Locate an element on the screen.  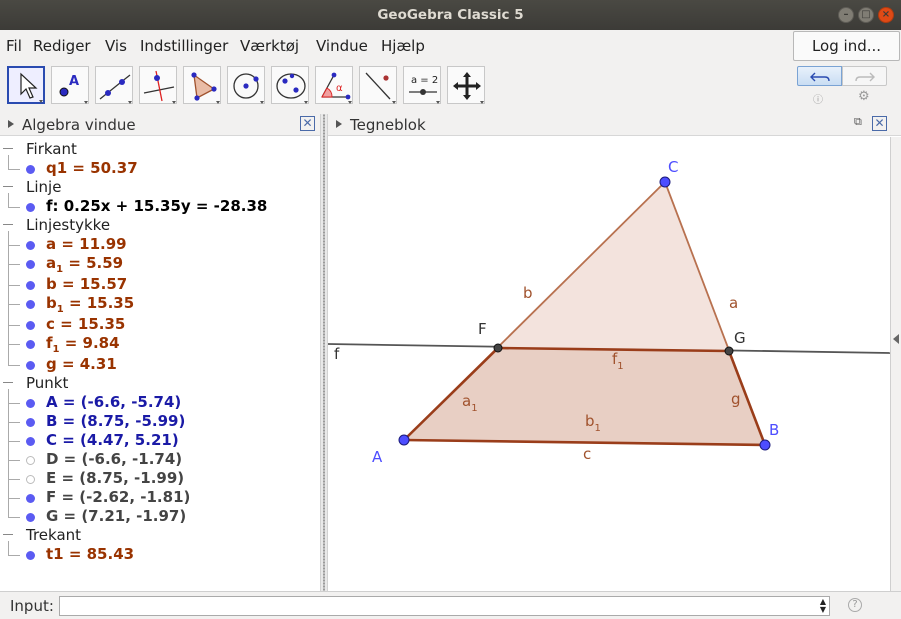
point-C is located at coordinates (665, 182).